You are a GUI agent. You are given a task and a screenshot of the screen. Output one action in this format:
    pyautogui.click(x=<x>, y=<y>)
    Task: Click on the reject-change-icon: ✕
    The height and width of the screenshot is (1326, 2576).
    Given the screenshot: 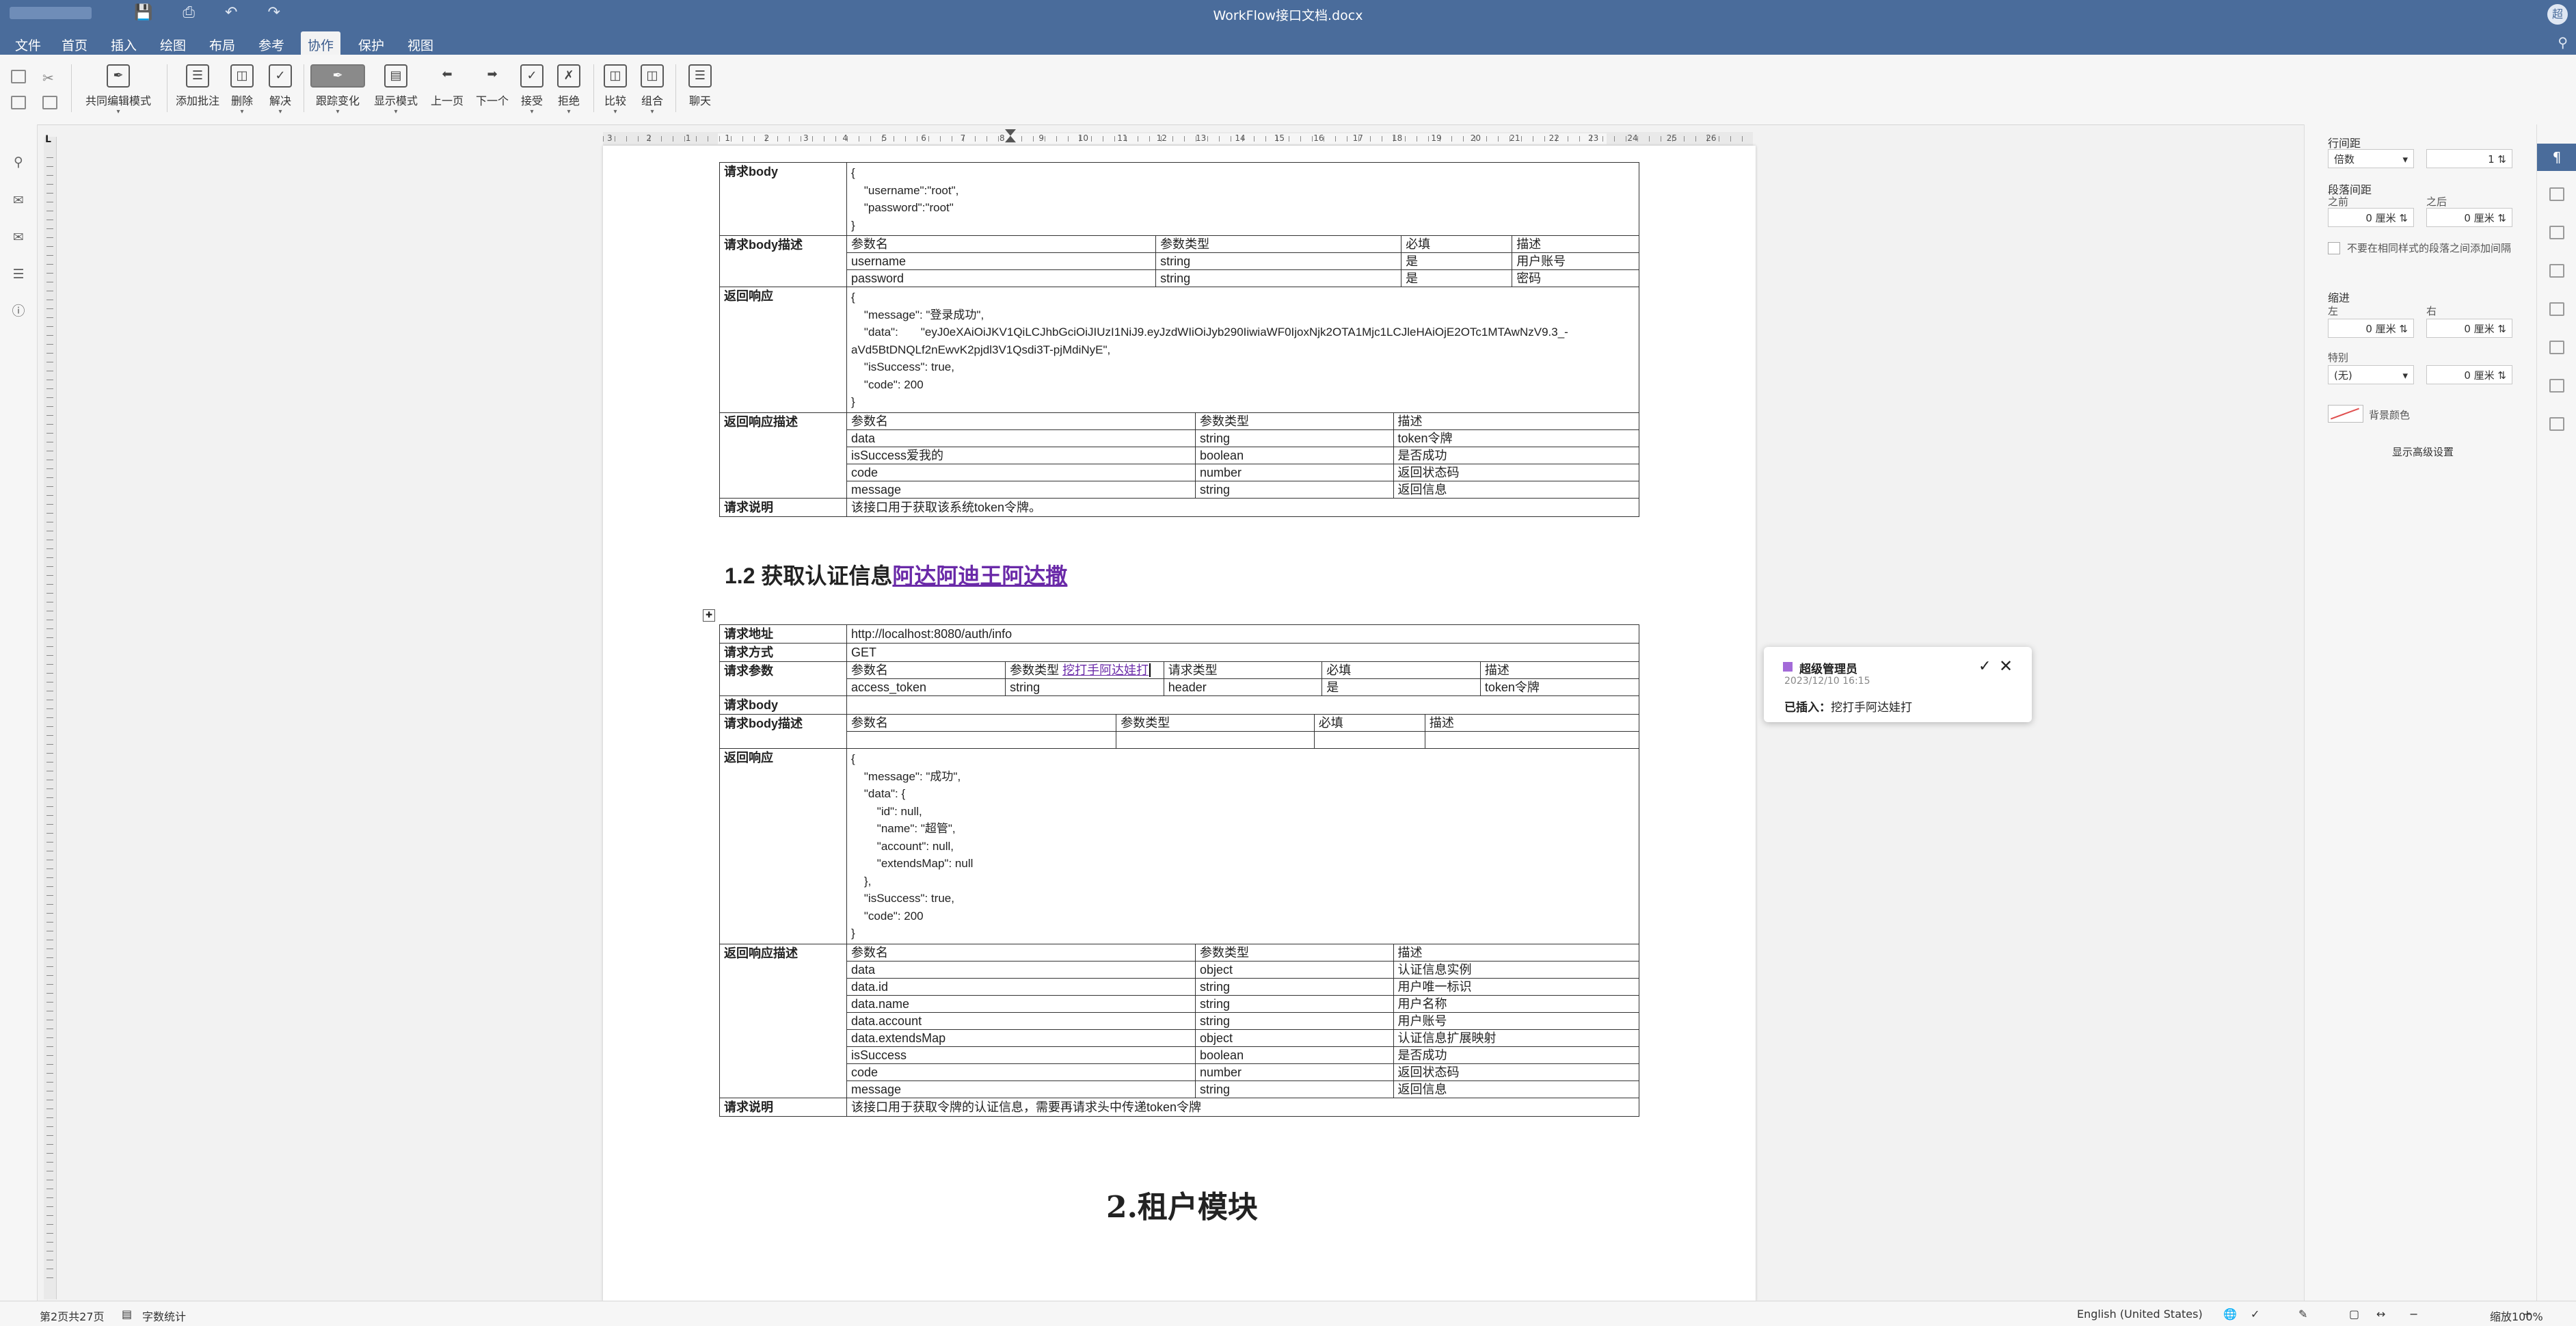 What is the action you would take?
    pyautogui.click(x=2006, y=666)
    